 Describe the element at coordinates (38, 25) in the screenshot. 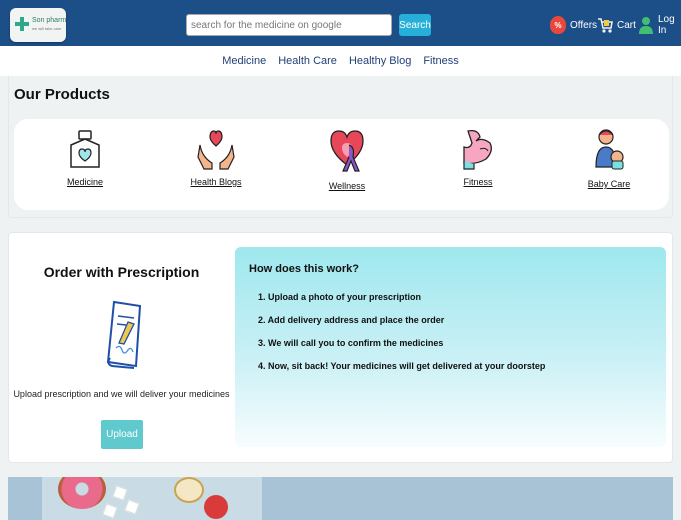

I see `site-logo: Son pharm we will take care` at that location.